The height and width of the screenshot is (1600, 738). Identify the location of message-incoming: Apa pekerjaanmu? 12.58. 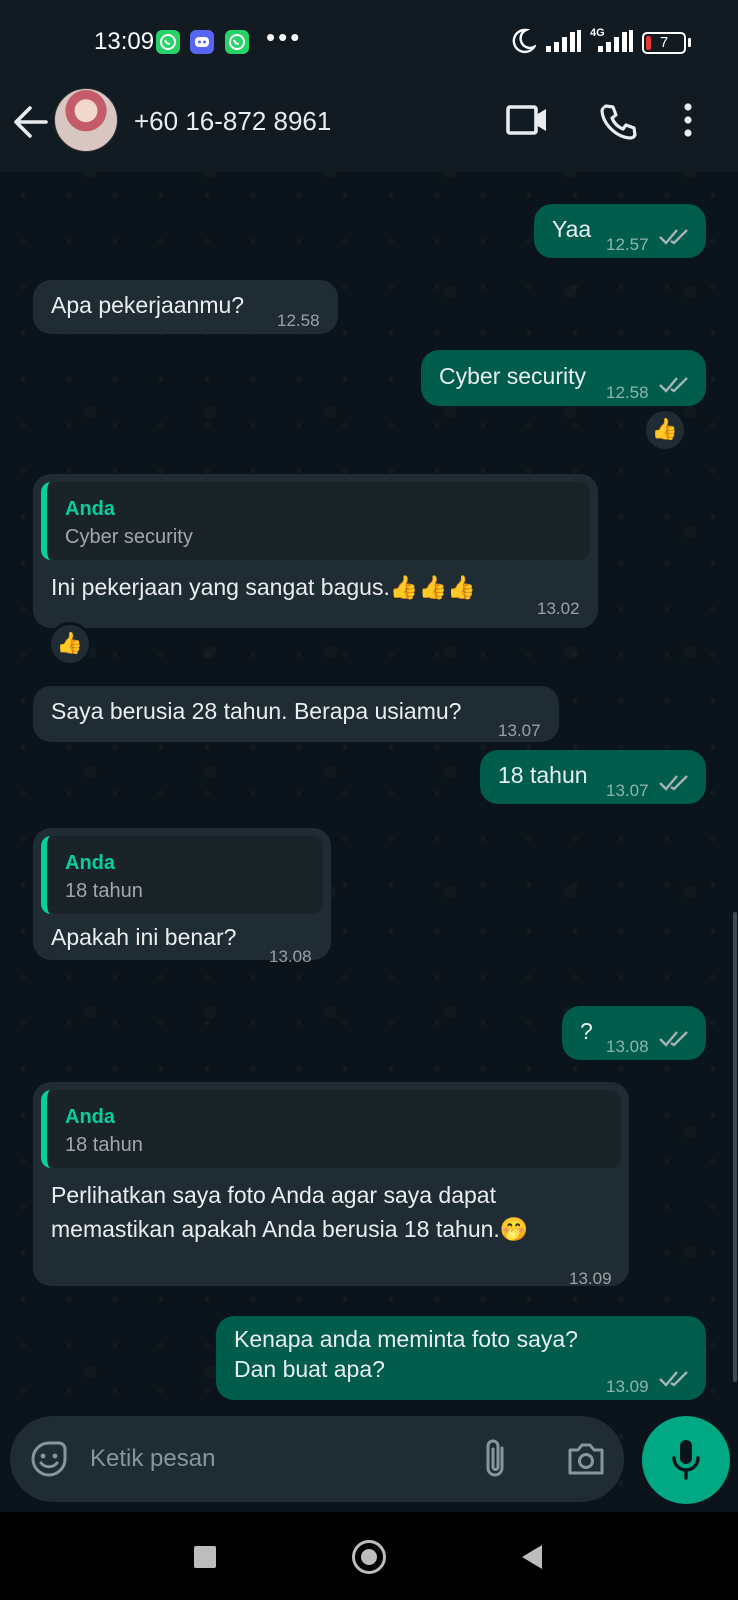
(185, 307).